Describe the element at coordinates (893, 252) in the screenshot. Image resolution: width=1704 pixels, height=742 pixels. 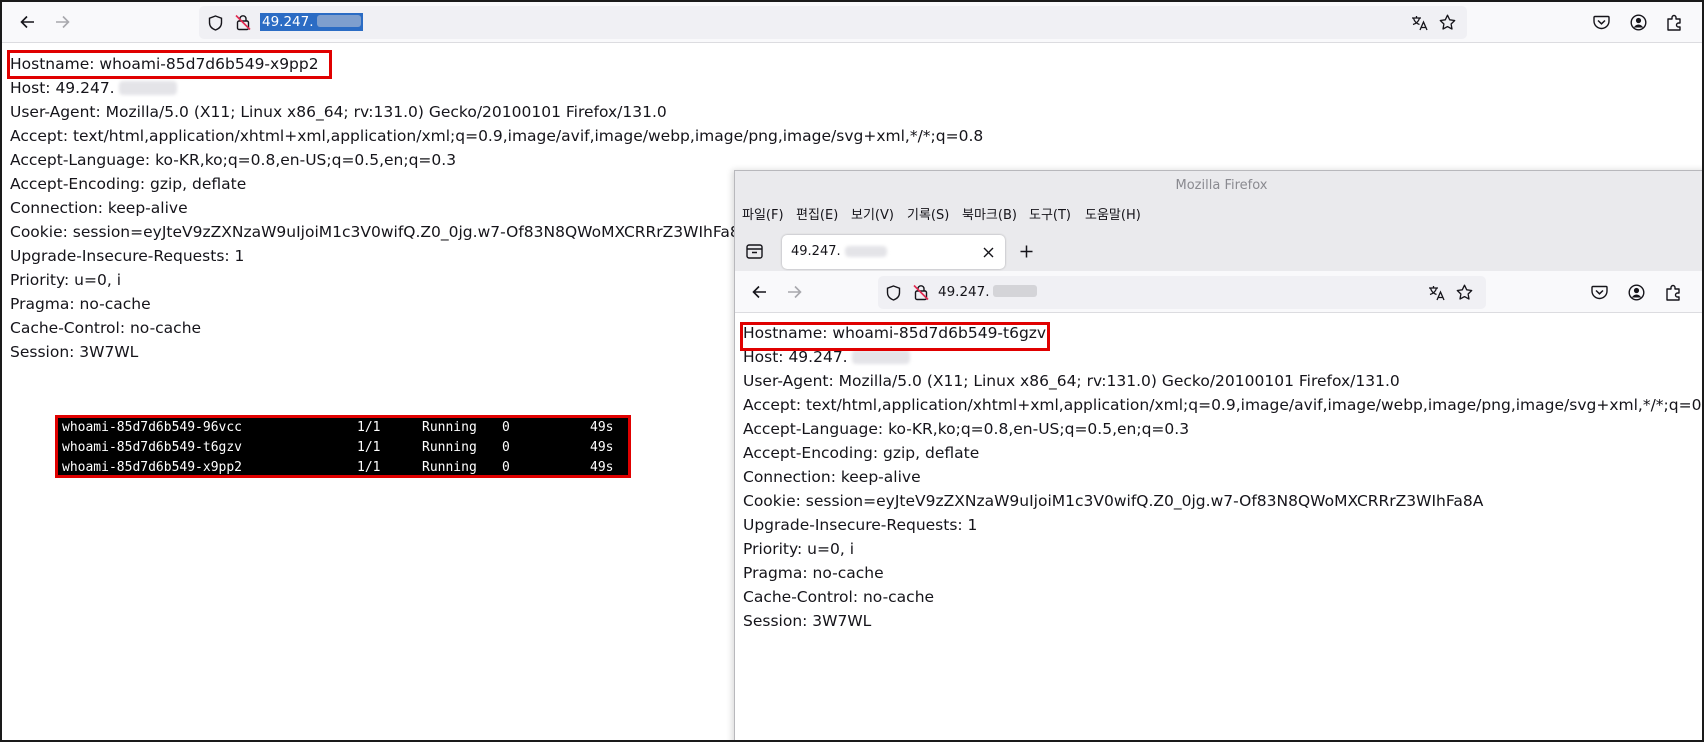
I see `tab-active: 49.247.` at that location.